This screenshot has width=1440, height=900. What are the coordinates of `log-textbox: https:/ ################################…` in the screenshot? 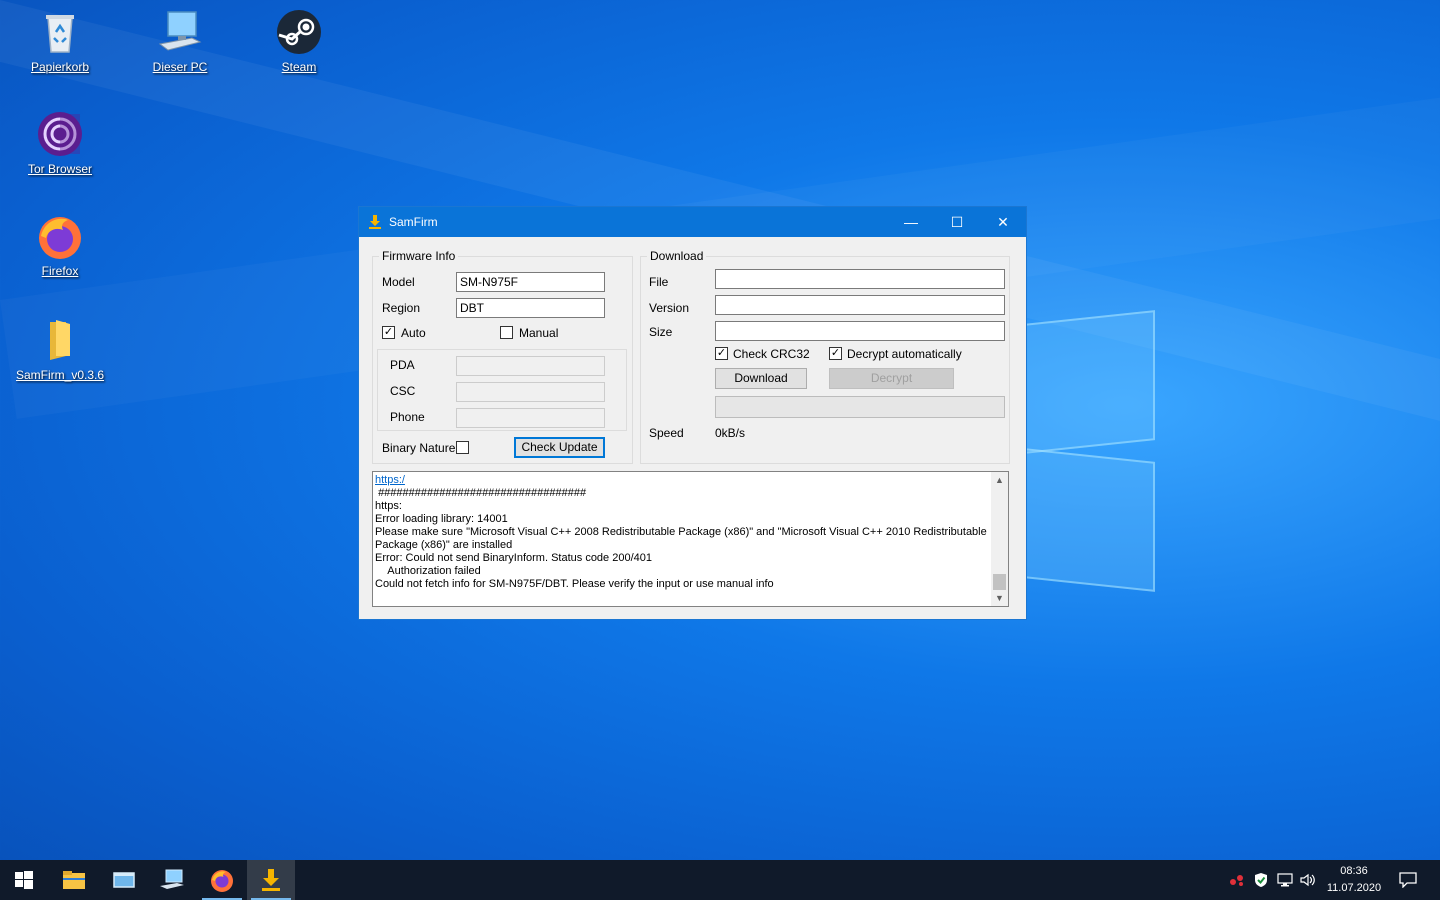 It's located at (690, 539).